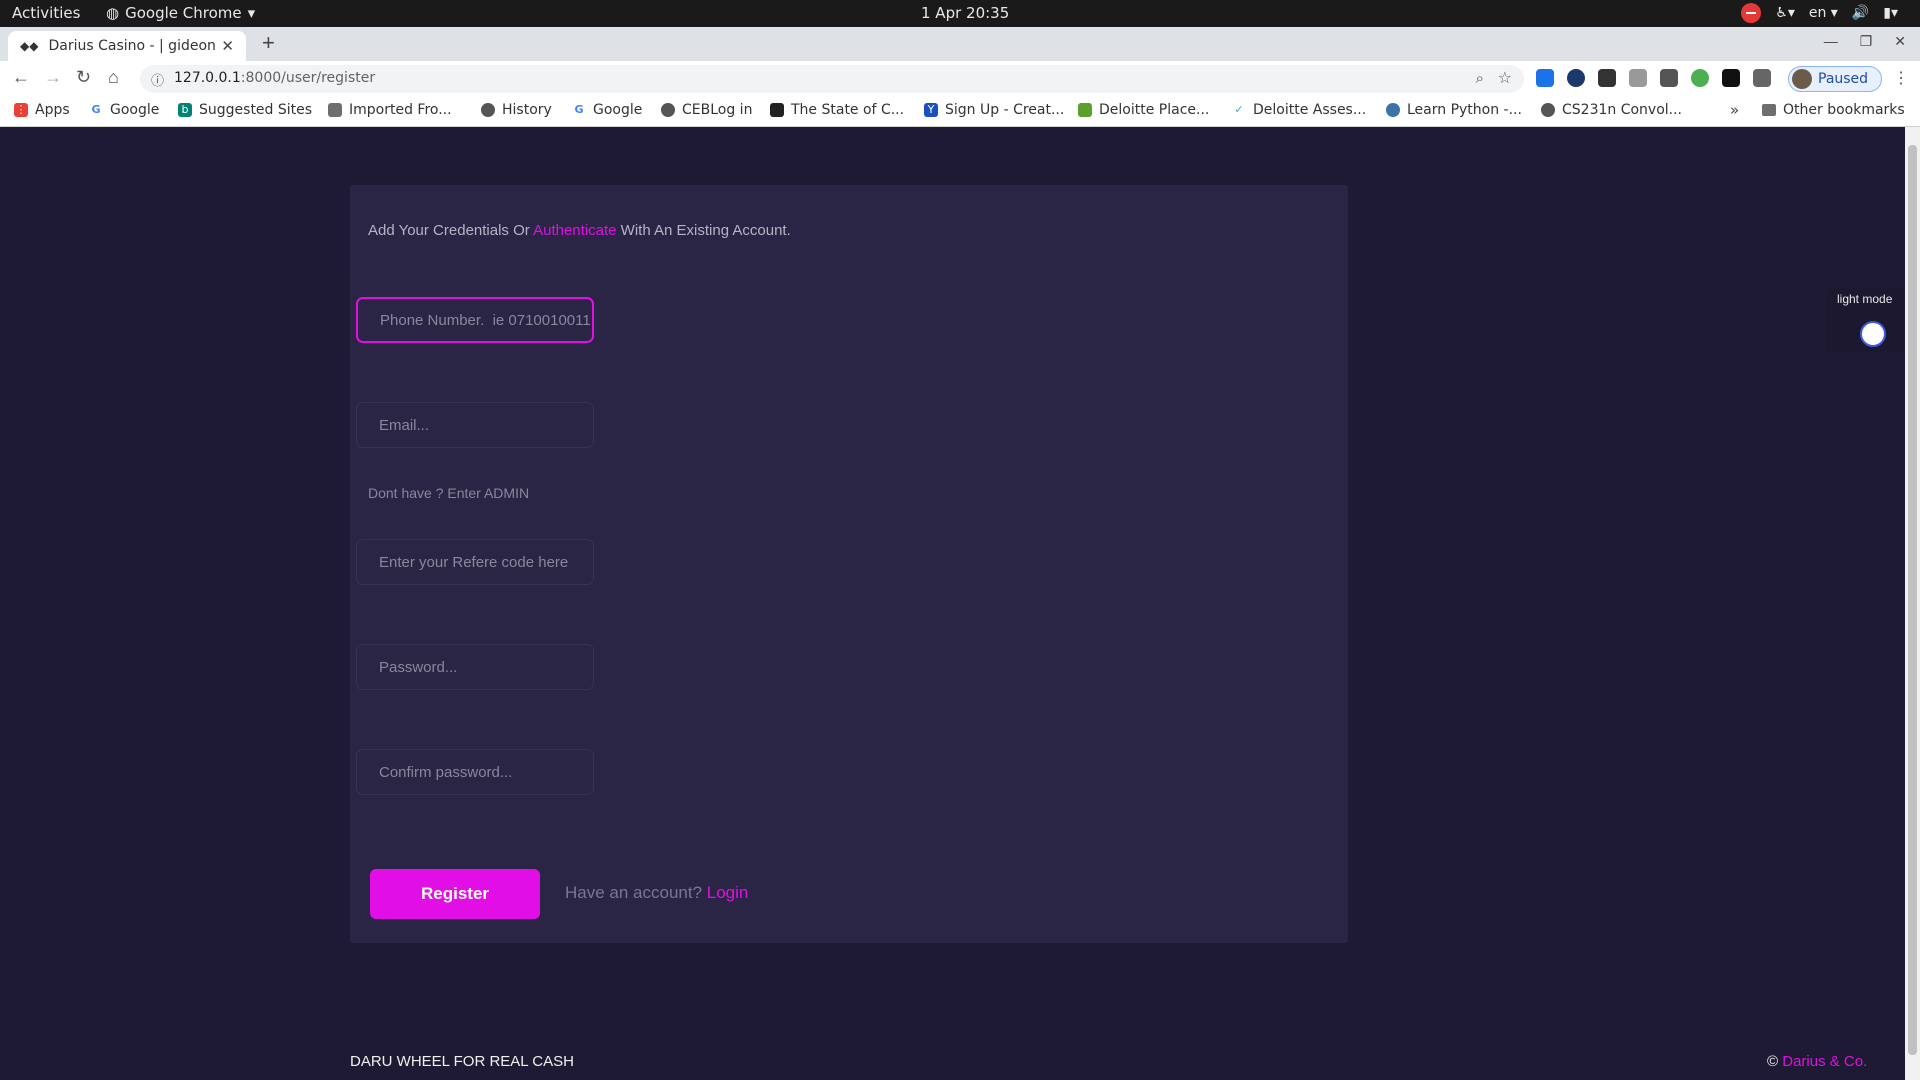  I want to click on puzzle-icon, so click(1762, 78).